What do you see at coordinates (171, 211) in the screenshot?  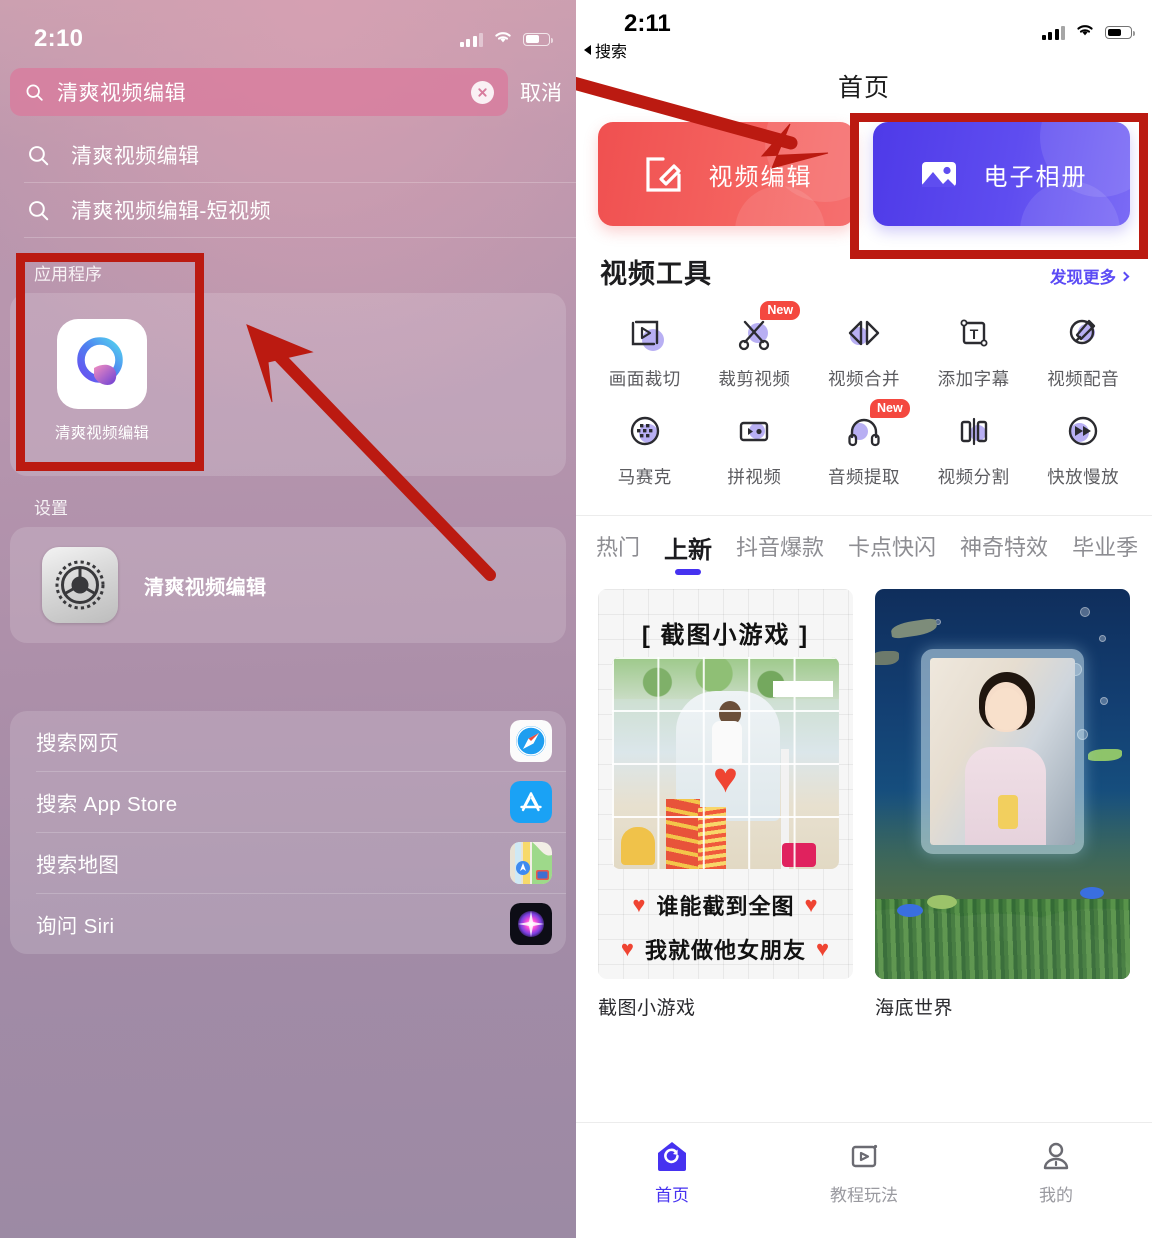 I see `suggestion-label: 清爽视频编辑-短视频` at bounding box center [171, 211].